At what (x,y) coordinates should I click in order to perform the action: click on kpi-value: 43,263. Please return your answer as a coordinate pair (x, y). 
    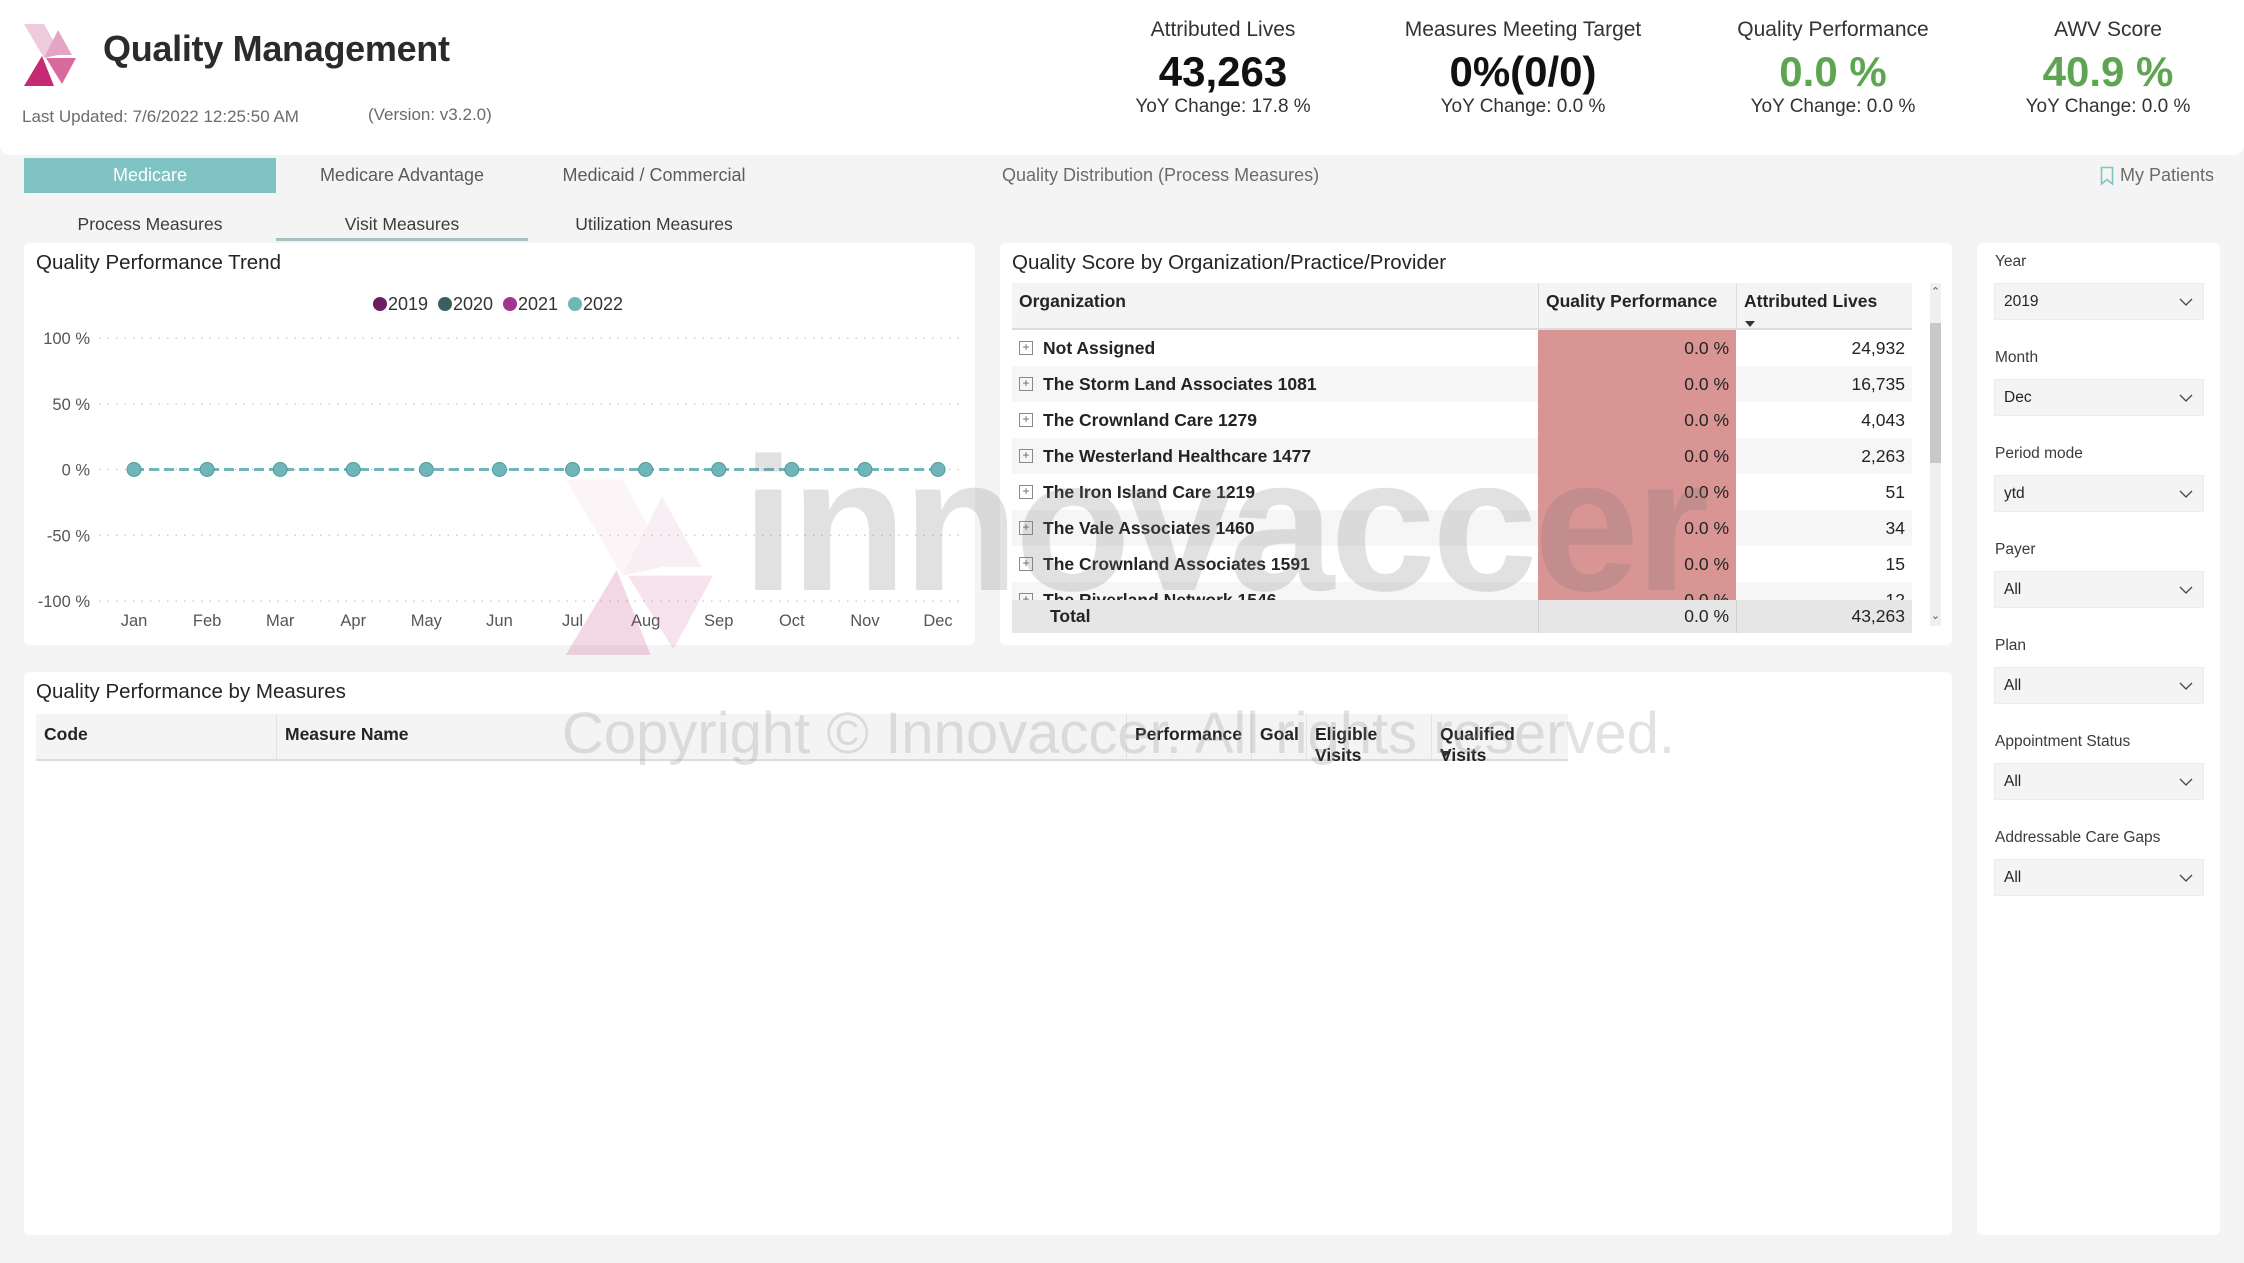
    Looking at the image, I should click on (1223, 71).